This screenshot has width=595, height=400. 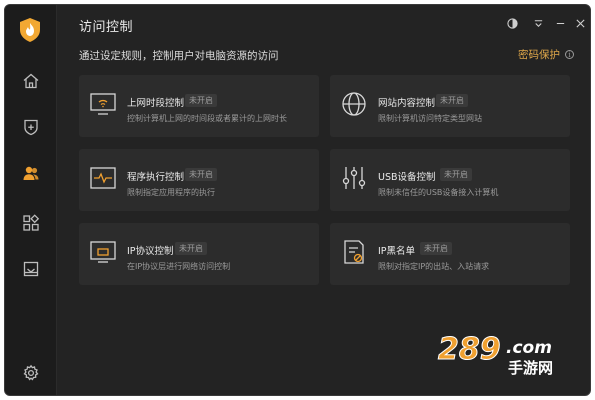 I want to click on menu-button, so click(x=538, y=23).